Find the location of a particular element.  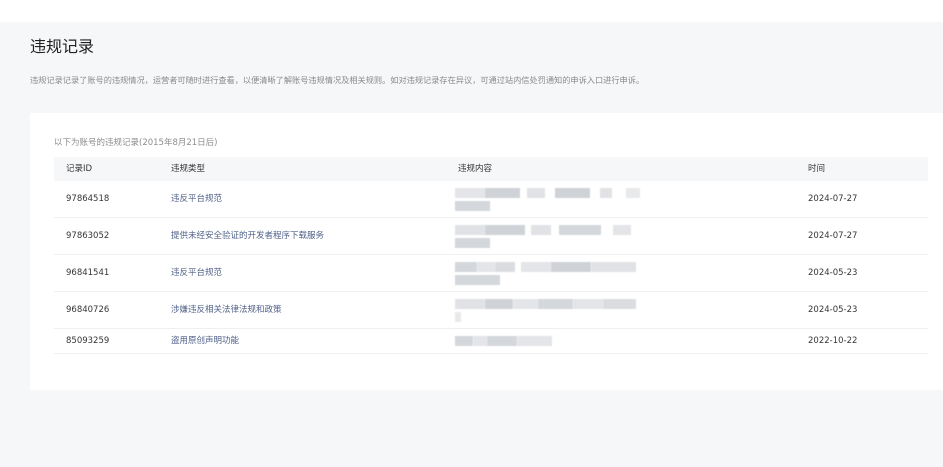

table-row: 97863052 提供未经安全验证的开发者程序下载服务 2024-07-27 is located at coordinates (491, 236).